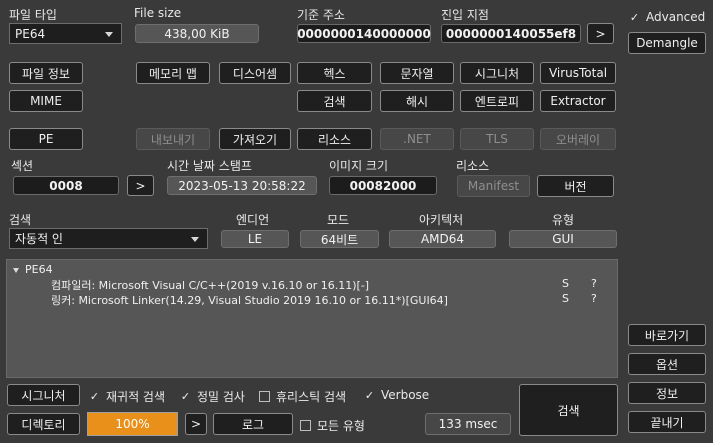 This screenshot has width=713, height=443. Describe the element at coordinates (321, 15) in the screenshot. I see `base-address-label: 기준 주소` at that location.